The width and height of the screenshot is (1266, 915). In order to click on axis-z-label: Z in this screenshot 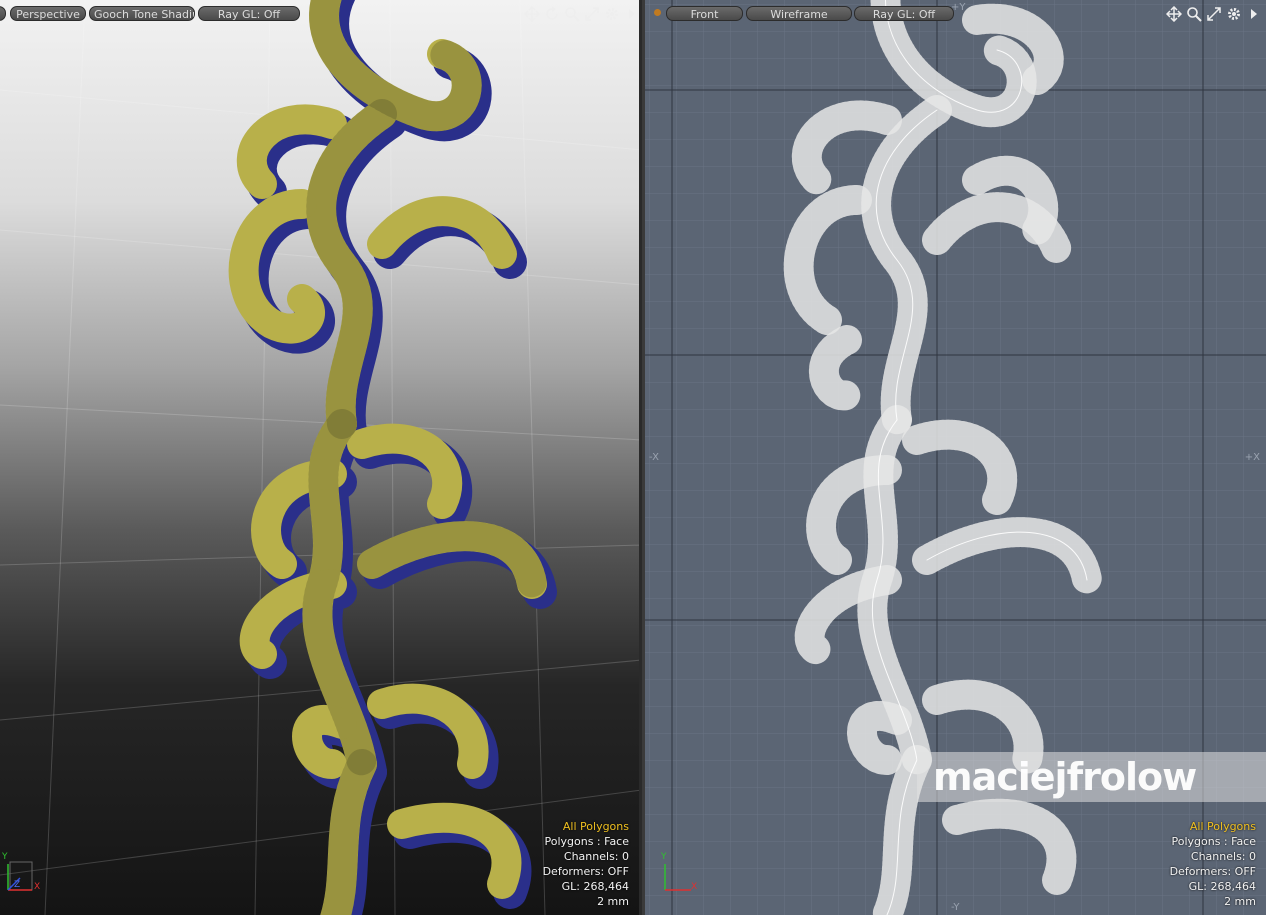, I will do `click(17, 885)`.